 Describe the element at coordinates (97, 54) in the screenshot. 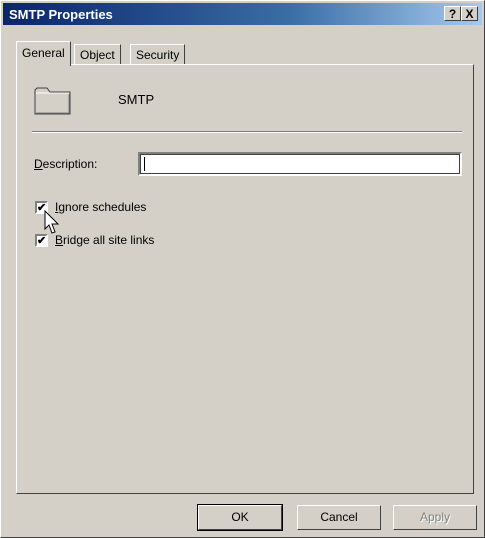

I see `tab-object: Object` at that location.